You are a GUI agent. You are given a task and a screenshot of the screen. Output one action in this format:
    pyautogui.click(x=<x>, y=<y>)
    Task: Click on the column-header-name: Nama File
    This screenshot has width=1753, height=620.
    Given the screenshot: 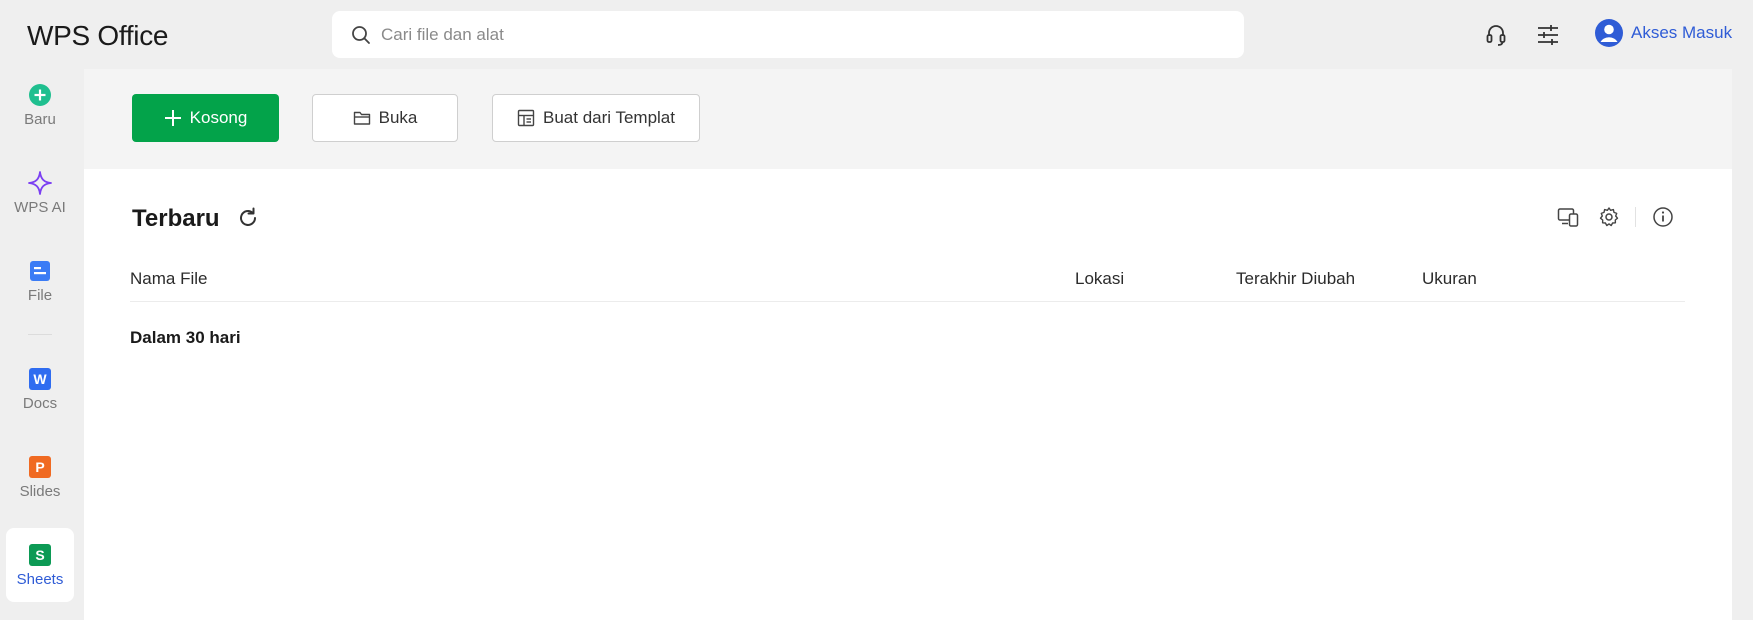 What is the action you would take?
    pyautogui.click(x=168, y=279)
    